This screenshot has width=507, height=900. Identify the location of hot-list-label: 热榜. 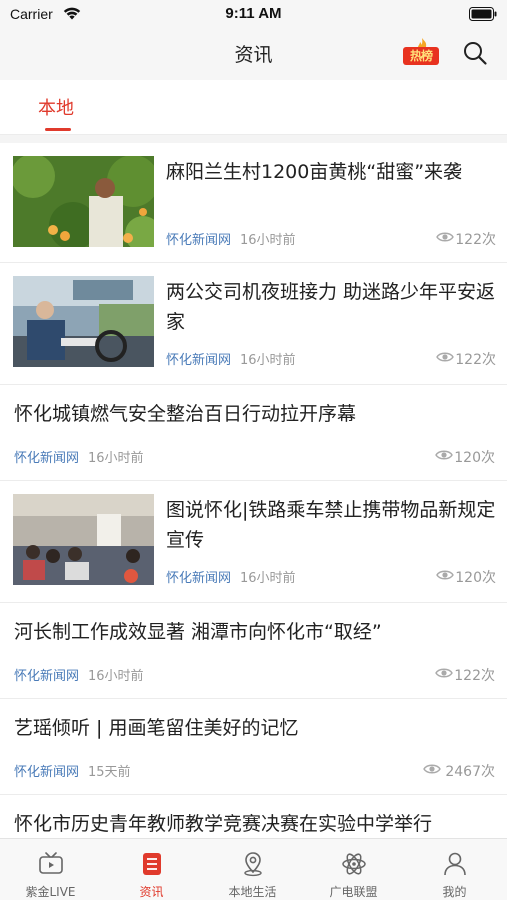
(421, 56).